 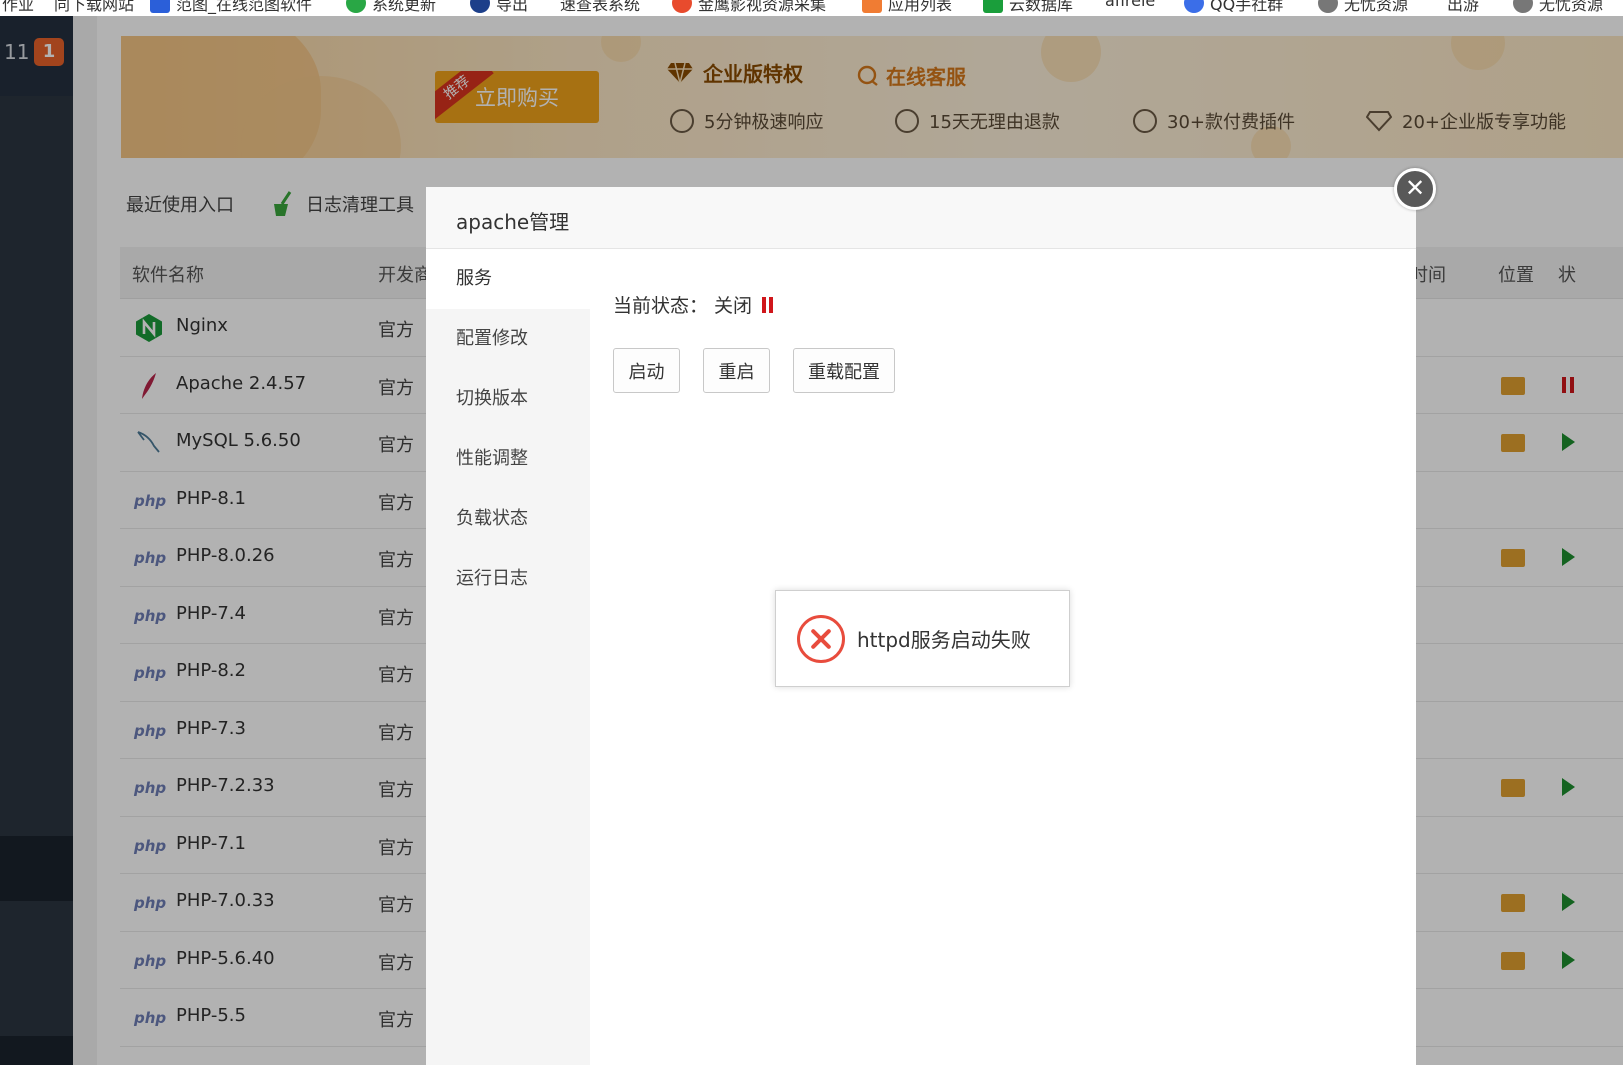 I want to click on bookmark-label: 同下载网站, so click(x=94, y=7).